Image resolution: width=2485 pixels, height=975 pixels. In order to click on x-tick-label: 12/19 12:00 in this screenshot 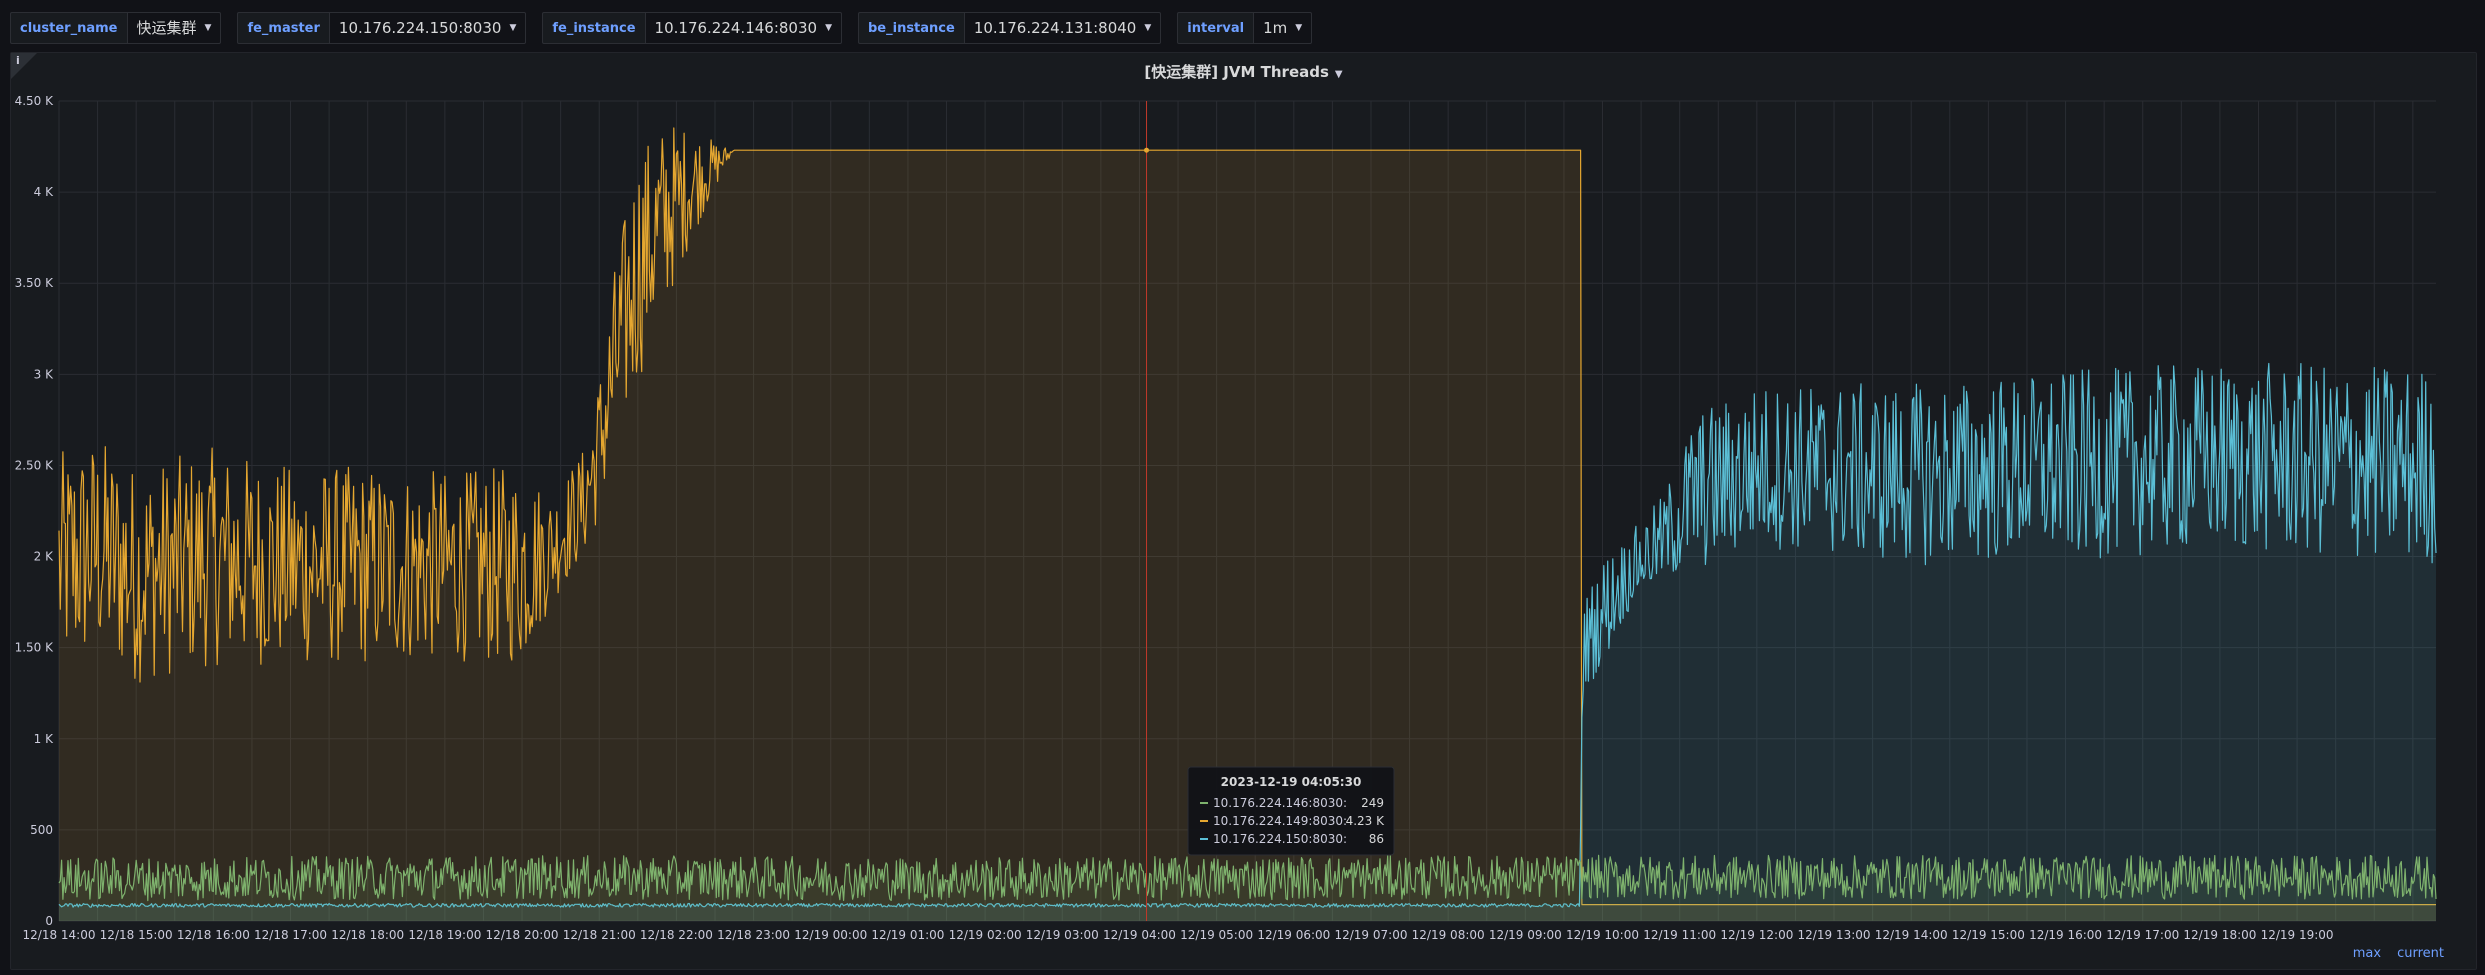, I will do `click(1756, 935)`.